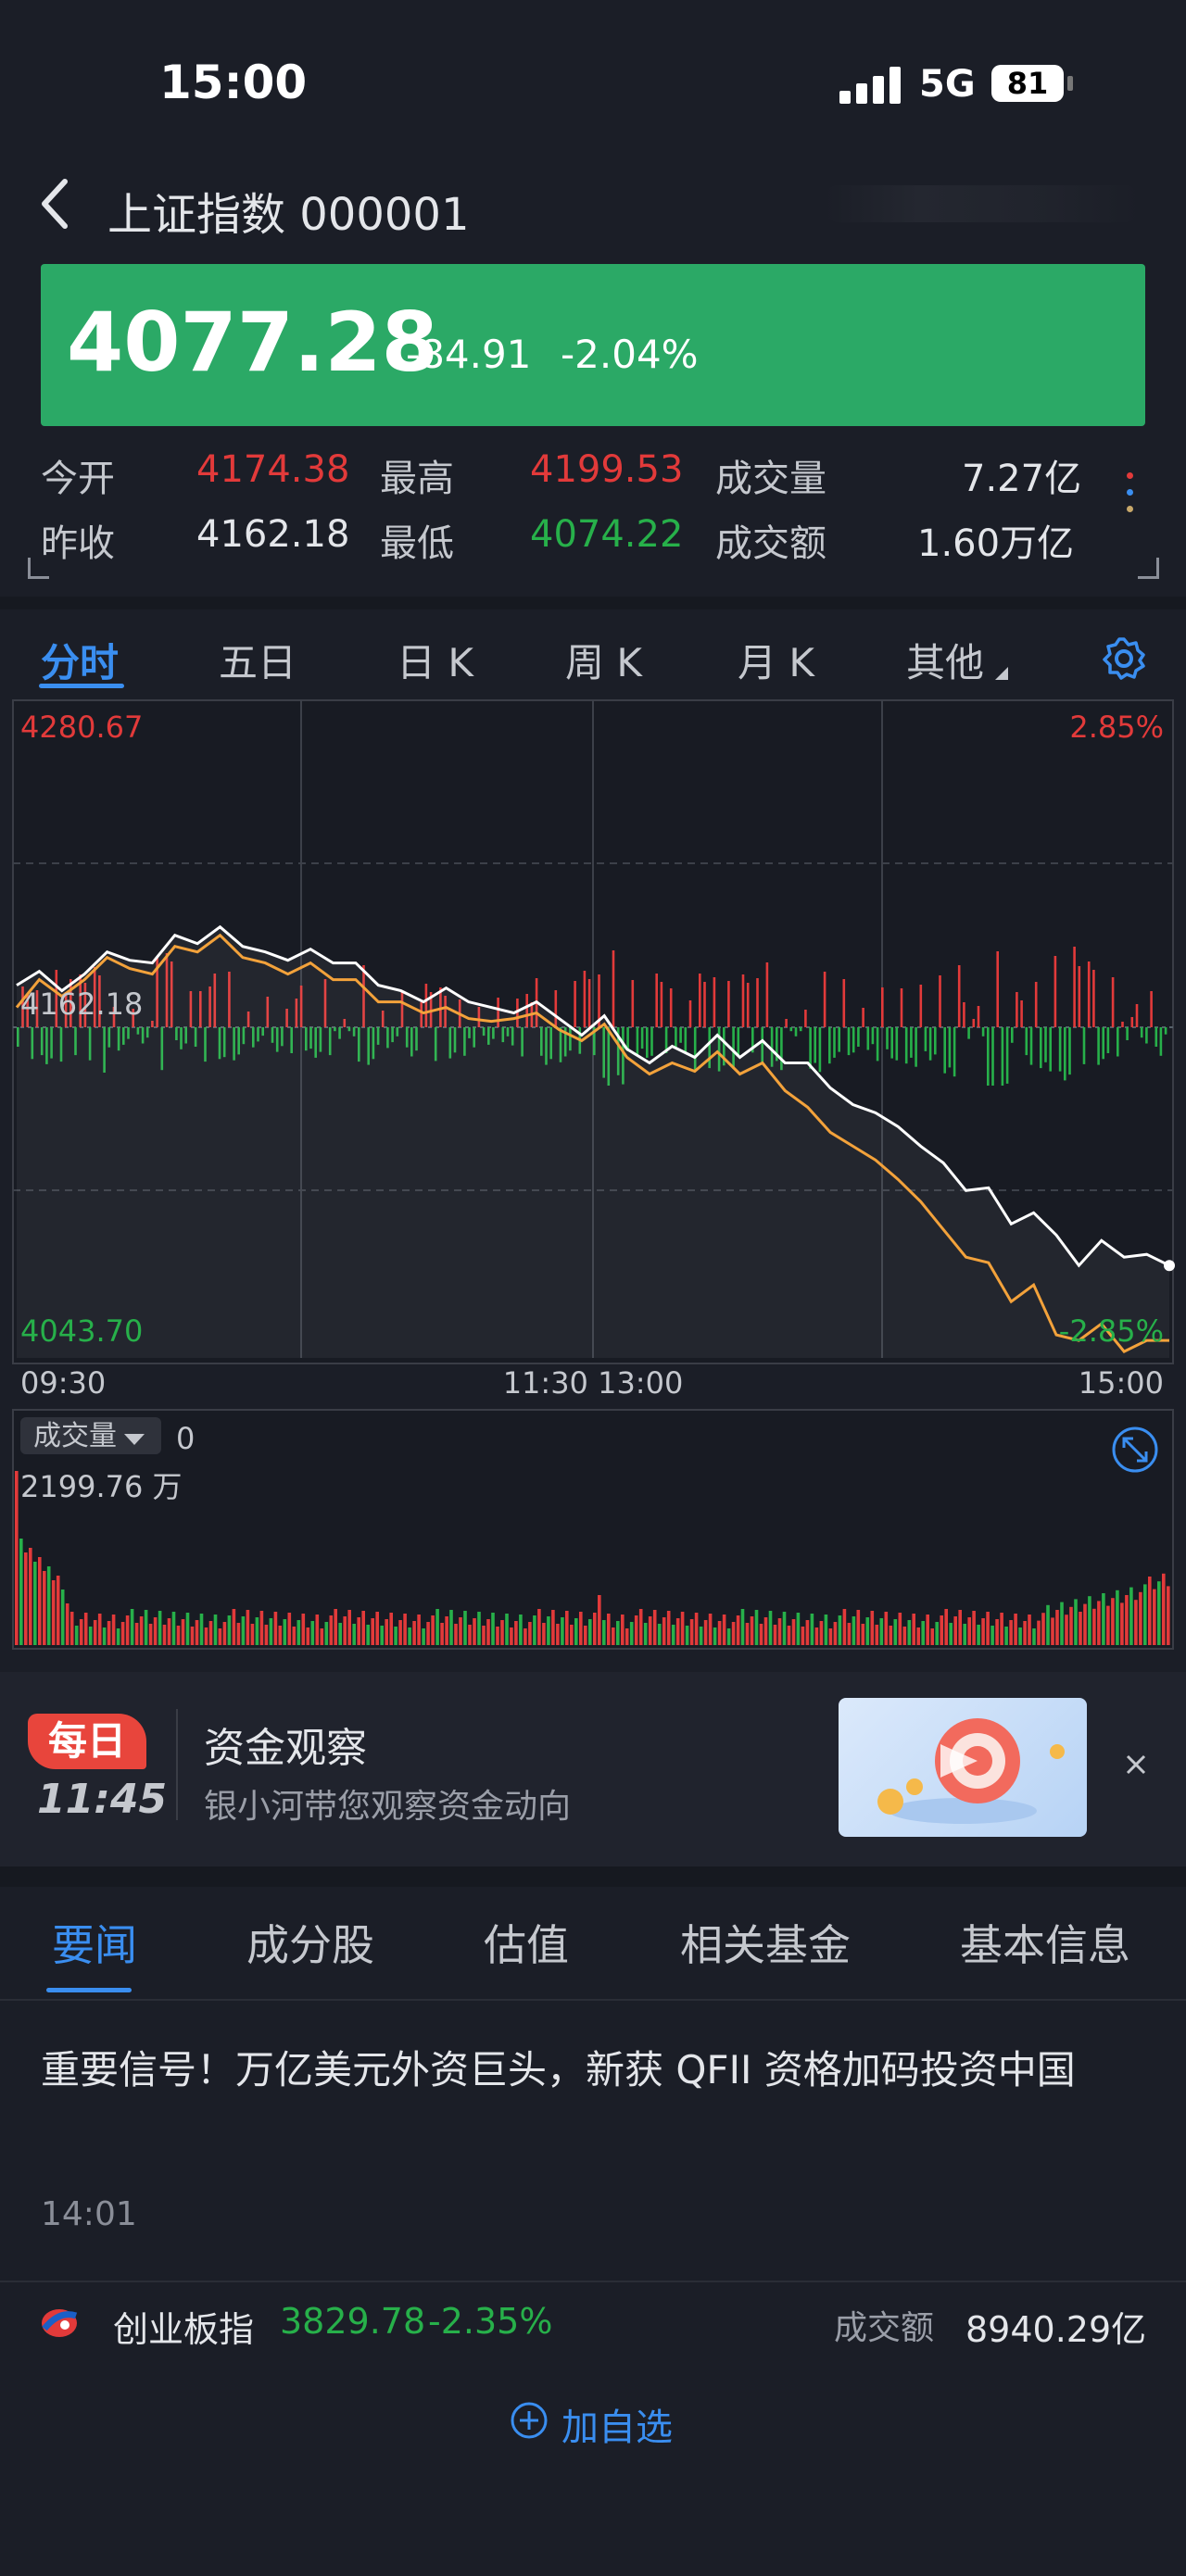  Describe the element at coordinates (1022, 479) in the screenshot. I see `stat-value: 7.27亿` at that location.